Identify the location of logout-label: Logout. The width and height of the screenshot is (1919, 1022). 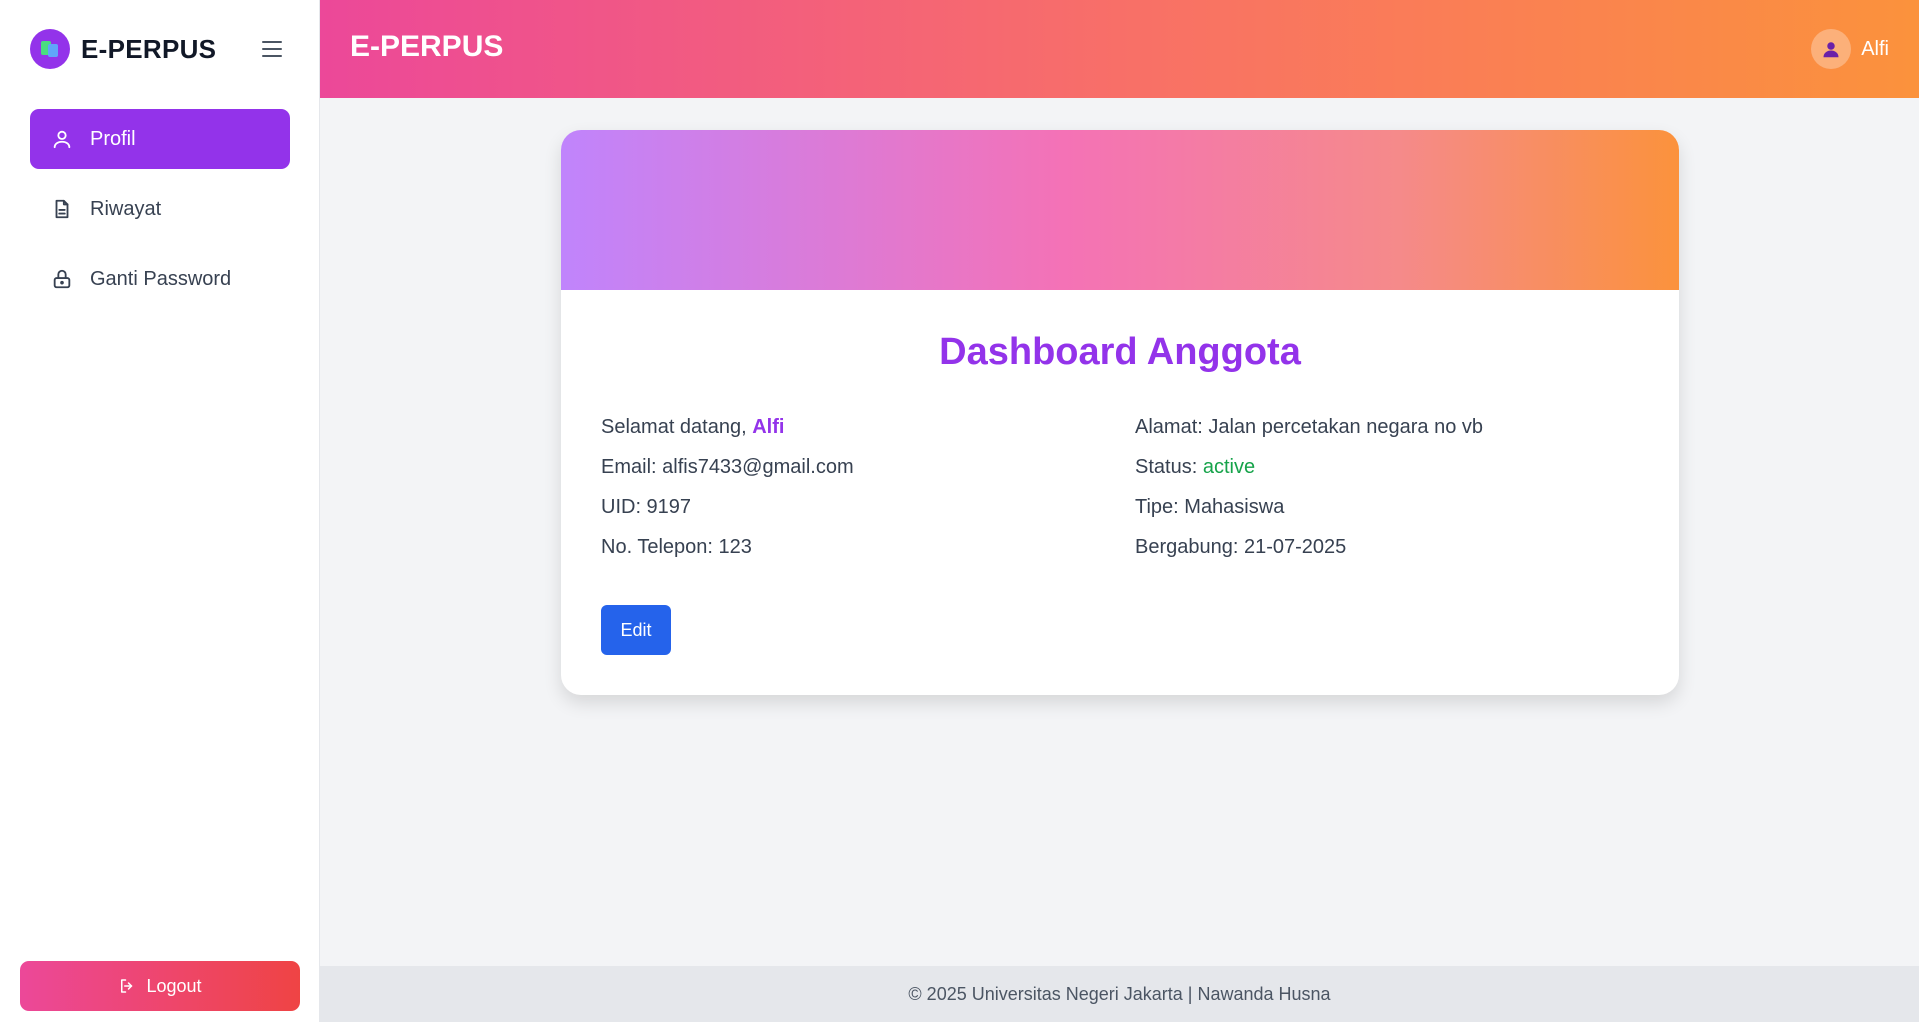
(174, 985).